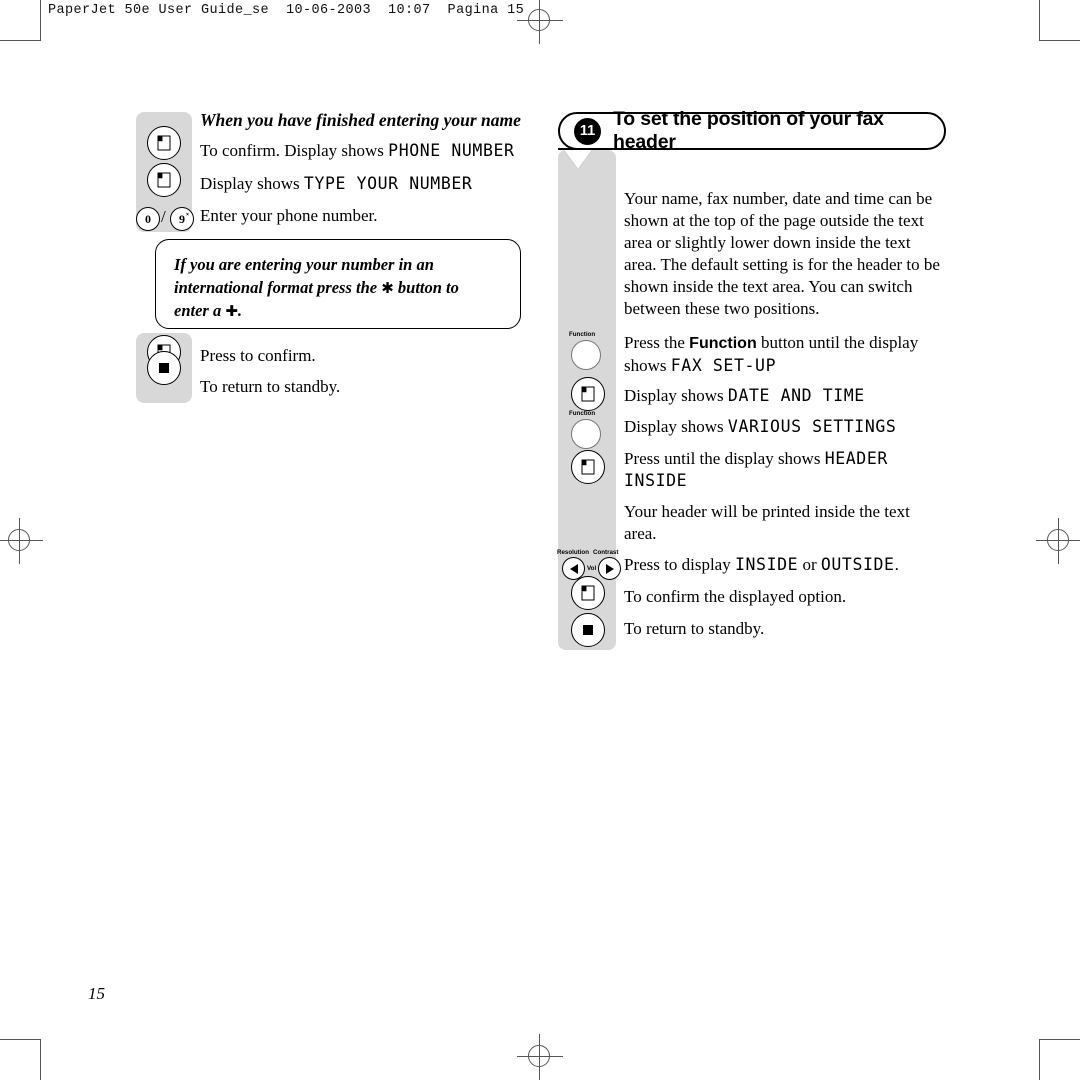 Image resolution: width=1080 pixels, height=1080 pixels. I want to click on right-step-3: Display shows VARIOUS SETTINGS, so click(789, 427).